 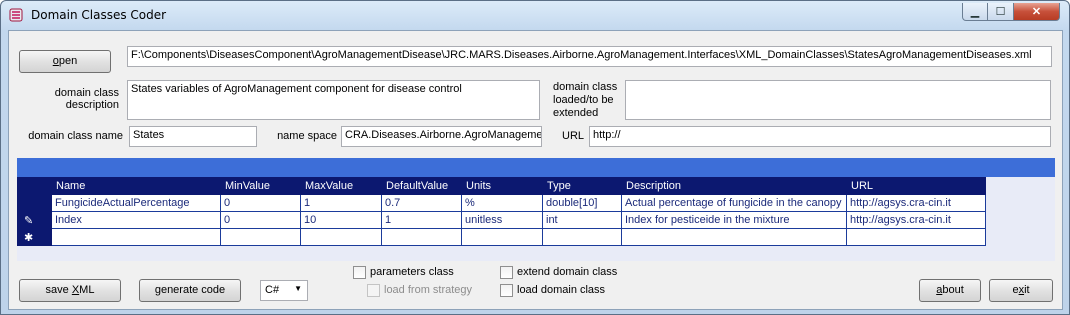 I want to click on column-header: URL, so click(x=916, y=186).